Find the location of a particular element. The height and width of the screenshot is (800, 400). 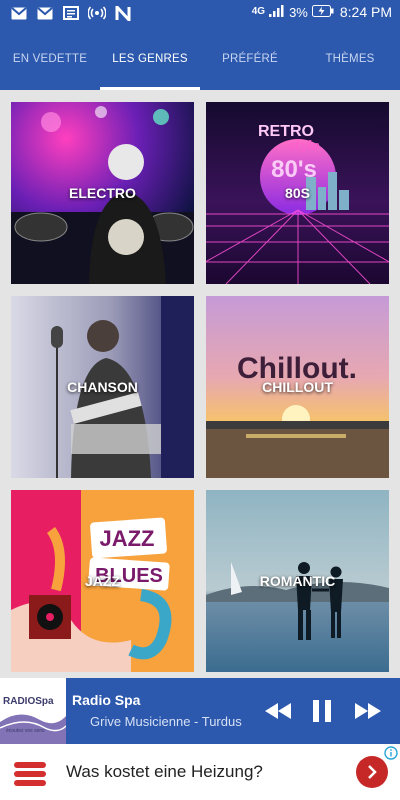

art-text-80s: 80's is located at coordinates (294, 169).